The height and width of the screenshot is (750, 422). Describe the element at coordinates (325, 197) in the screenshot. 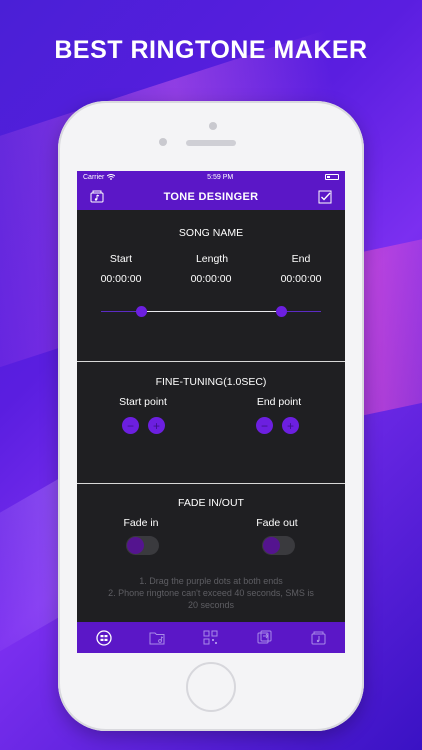

I see `checkbox-icon` at that location.